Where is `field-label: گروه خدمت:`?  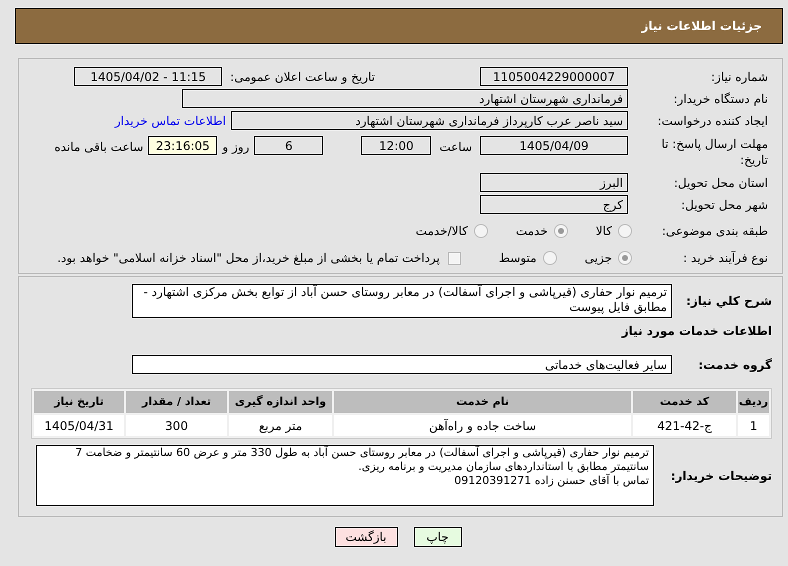
field-label: گروه خدمت: is located at coordinates (735, 365).